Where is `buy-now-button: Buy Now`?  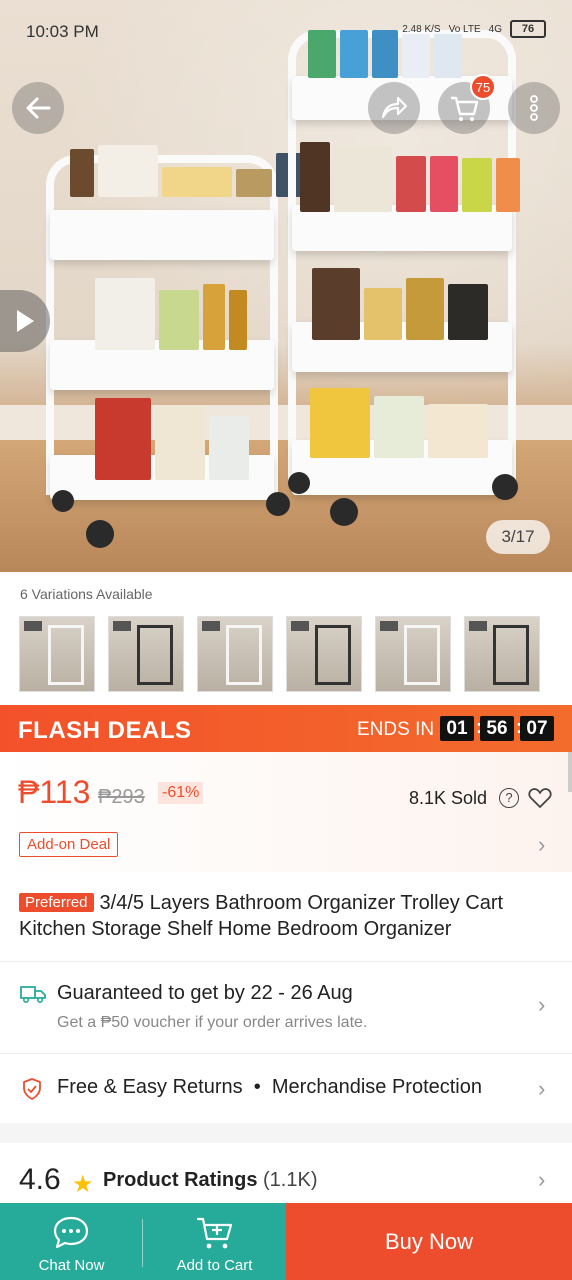
buy-now-button: Buy Now is located at coordinates (429, 1241).